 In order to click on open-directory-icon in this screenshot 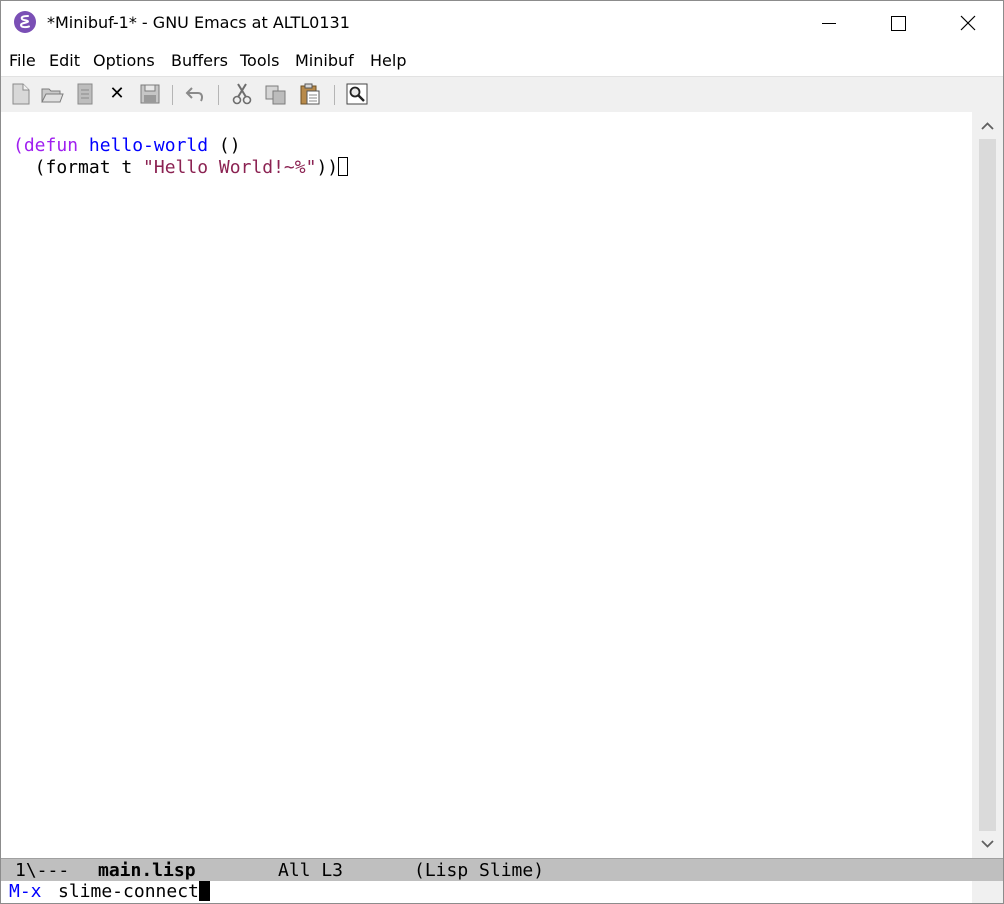, I will do `click(85, 94)`.